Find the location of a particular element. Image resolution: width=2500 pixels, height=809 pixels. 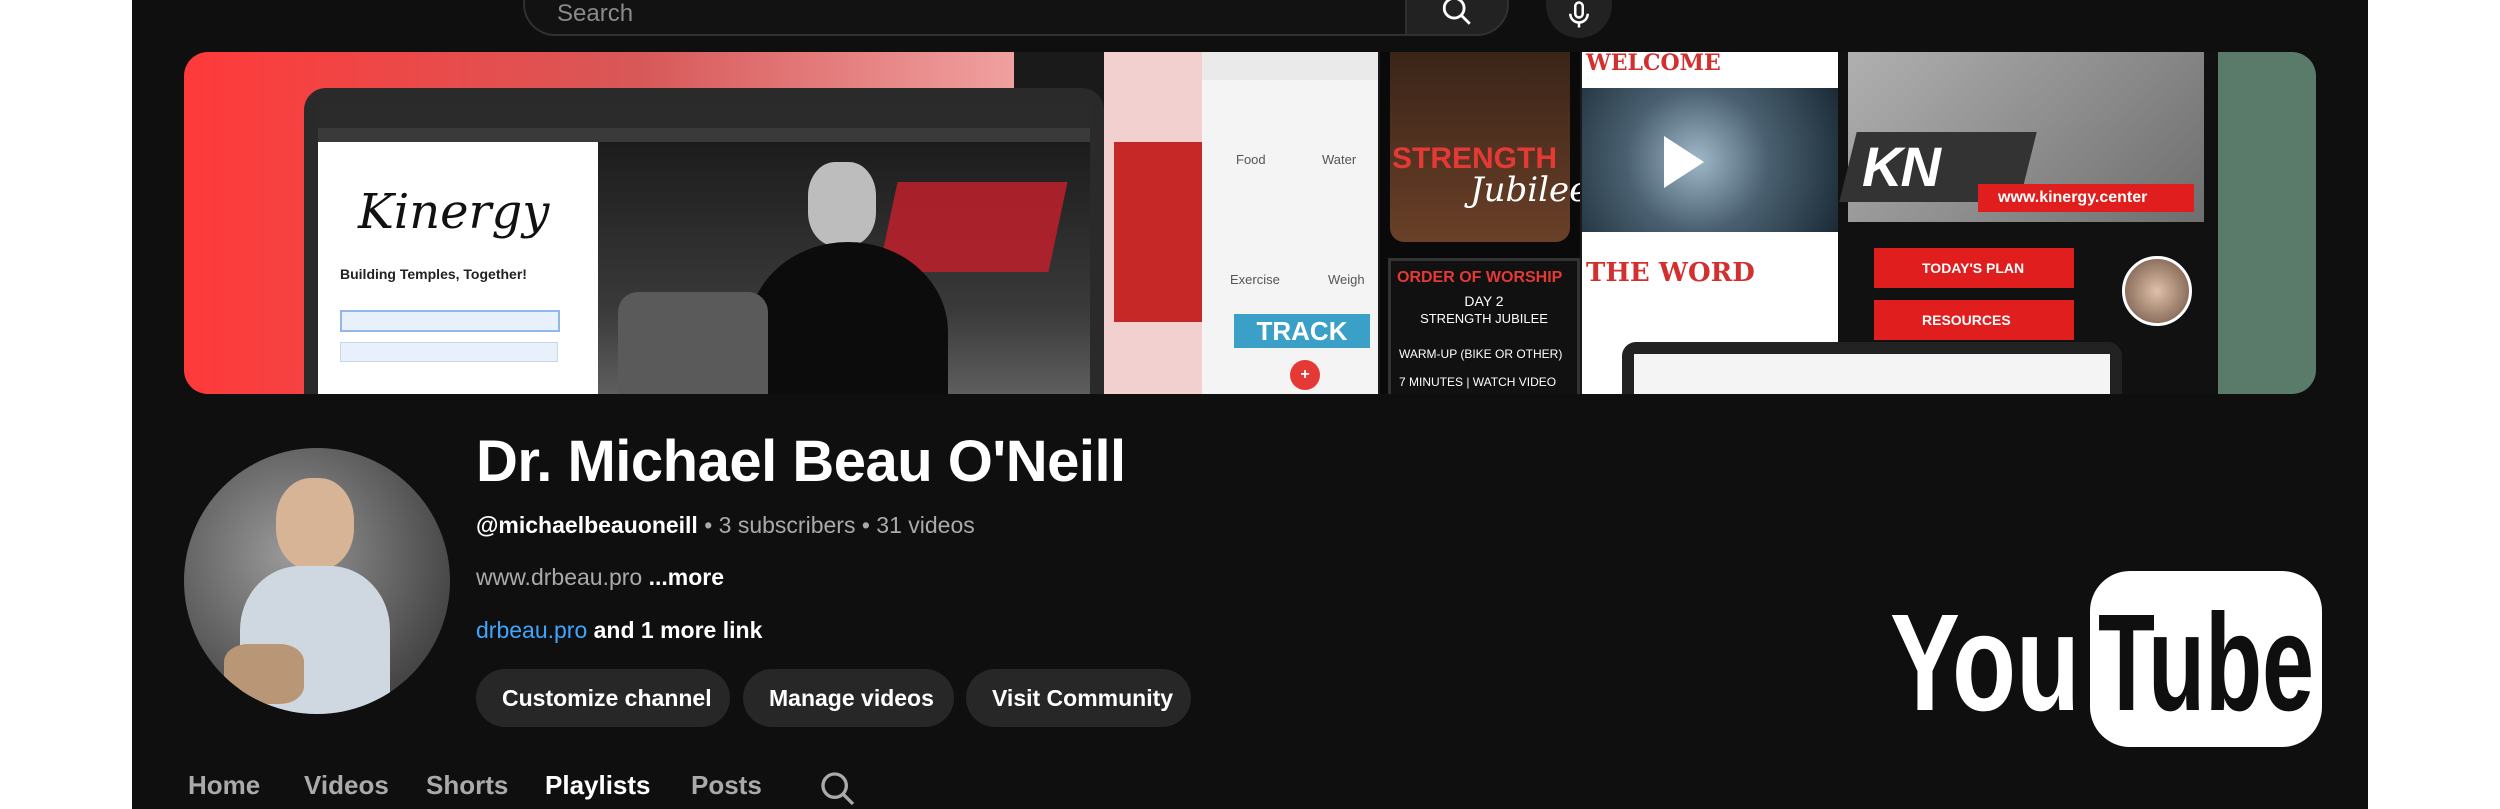

food-label: Food is located at coordinates (1251, 159).